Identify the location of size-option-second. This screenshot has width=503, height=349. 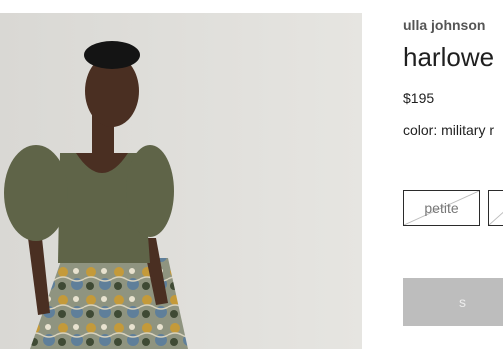
(495, 208).